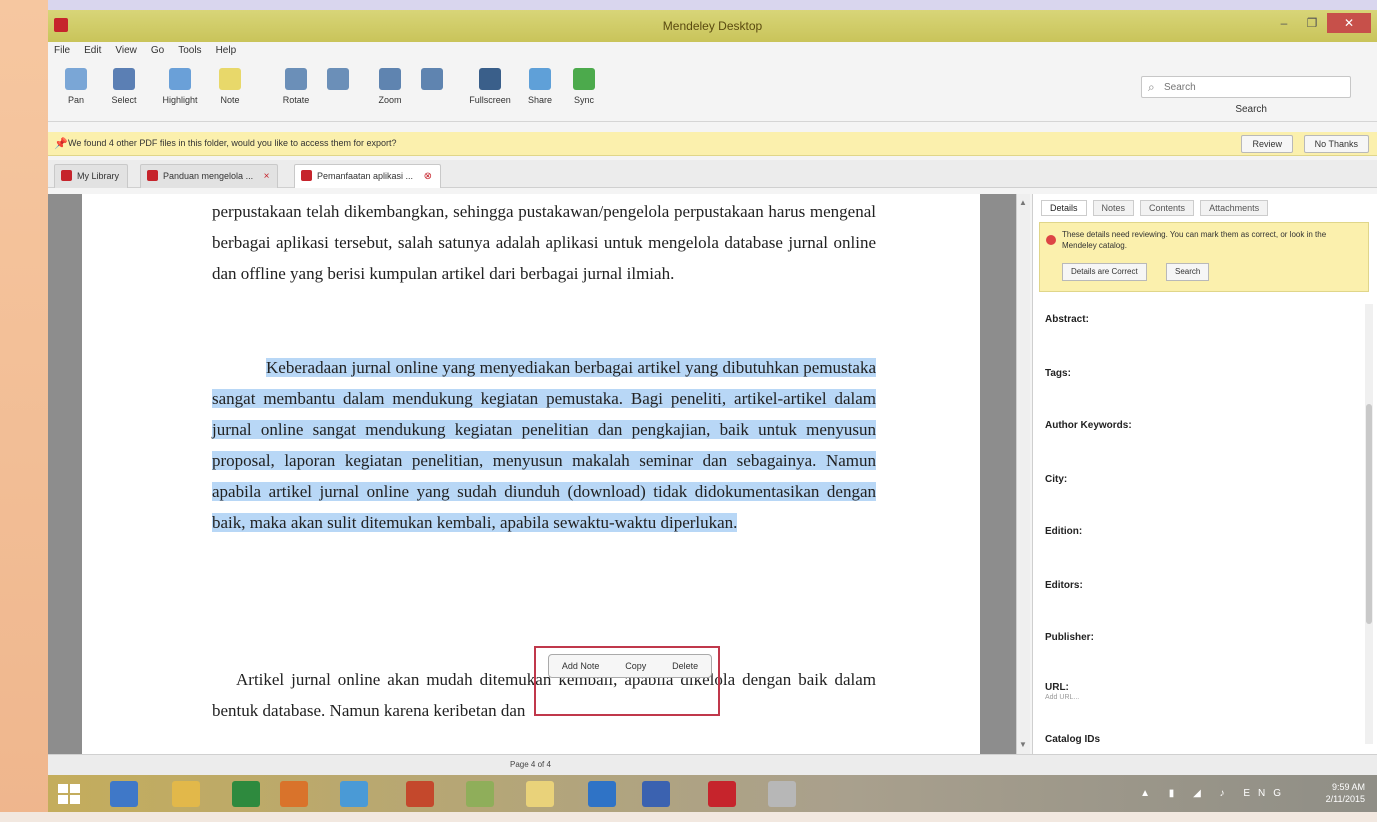  Describe the element at coordinates (1254, 87) in the screenshot. I see `search-input` at that location.